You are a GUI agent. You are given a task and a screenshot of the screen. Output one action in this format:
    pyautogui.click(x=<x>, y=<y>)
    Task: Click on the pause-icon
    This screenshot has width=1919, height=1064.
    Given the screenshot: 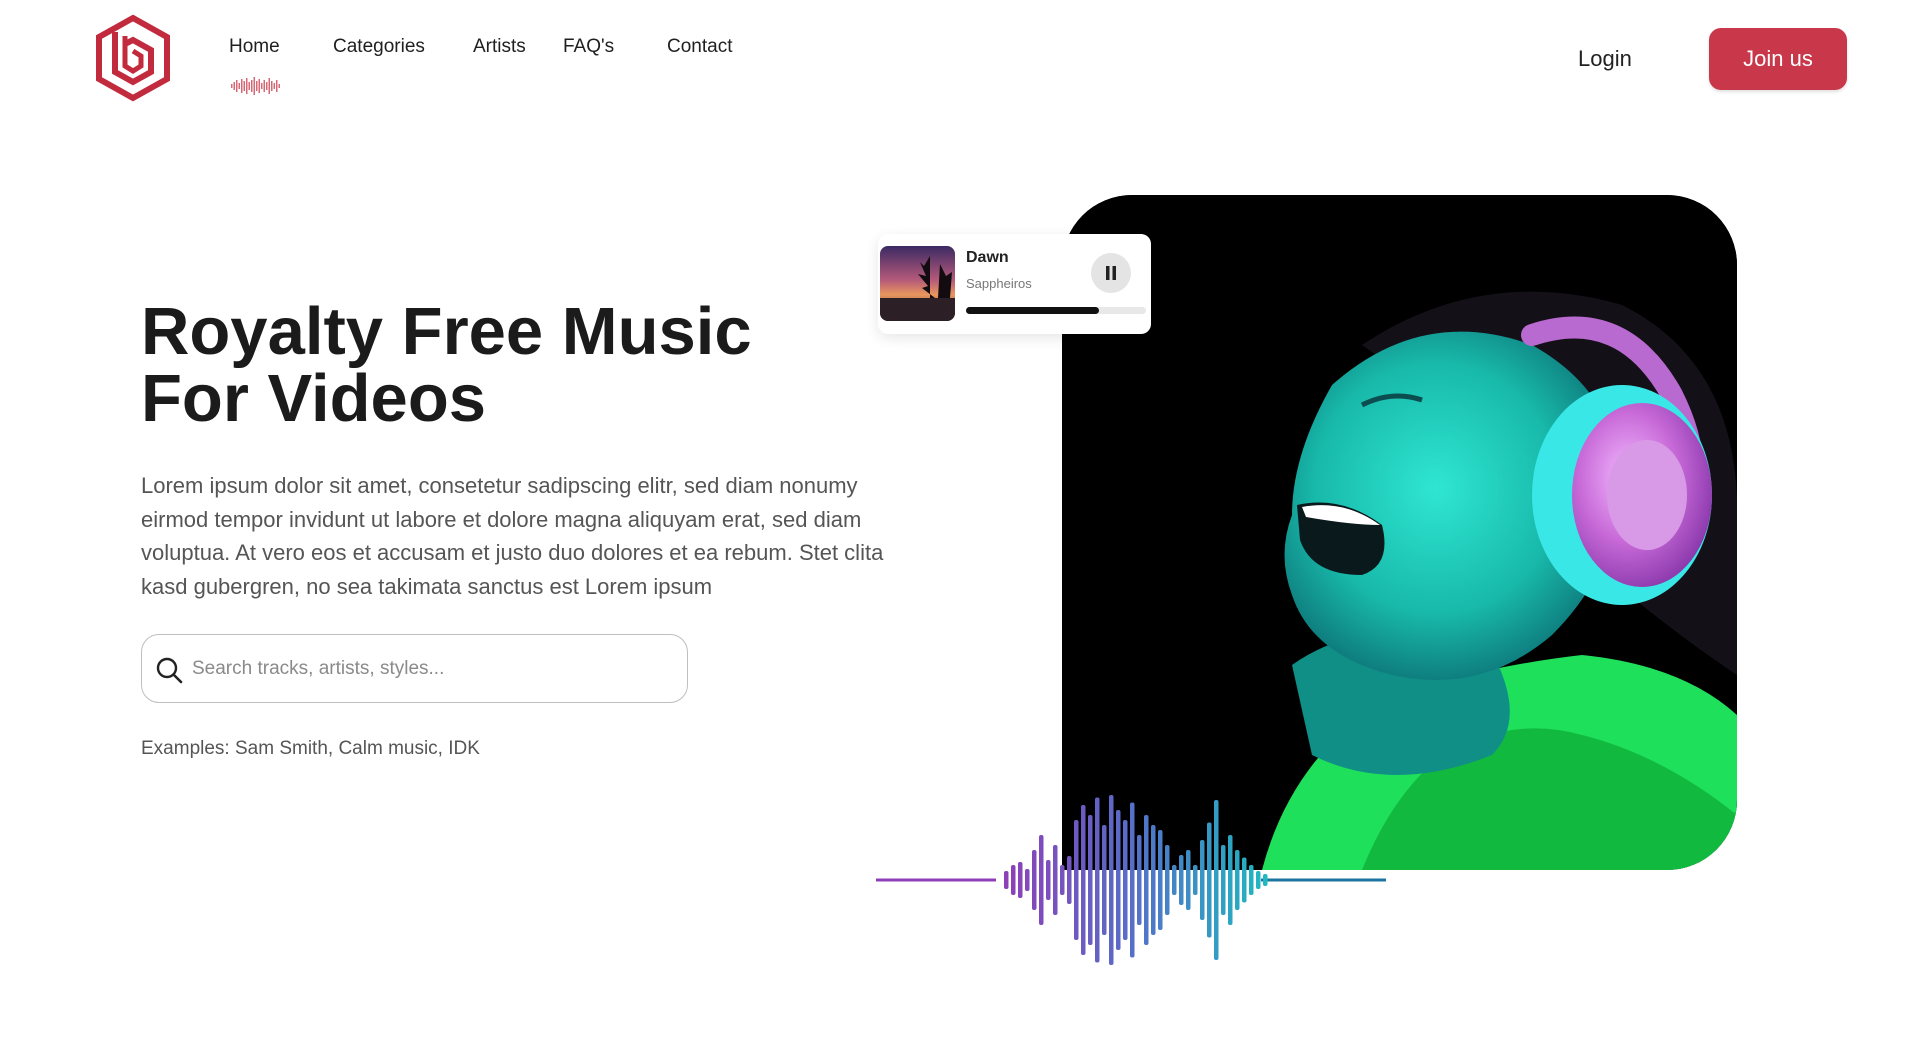 What is the action you would take?
    pyautogui.click(x=1111, y=273)
    